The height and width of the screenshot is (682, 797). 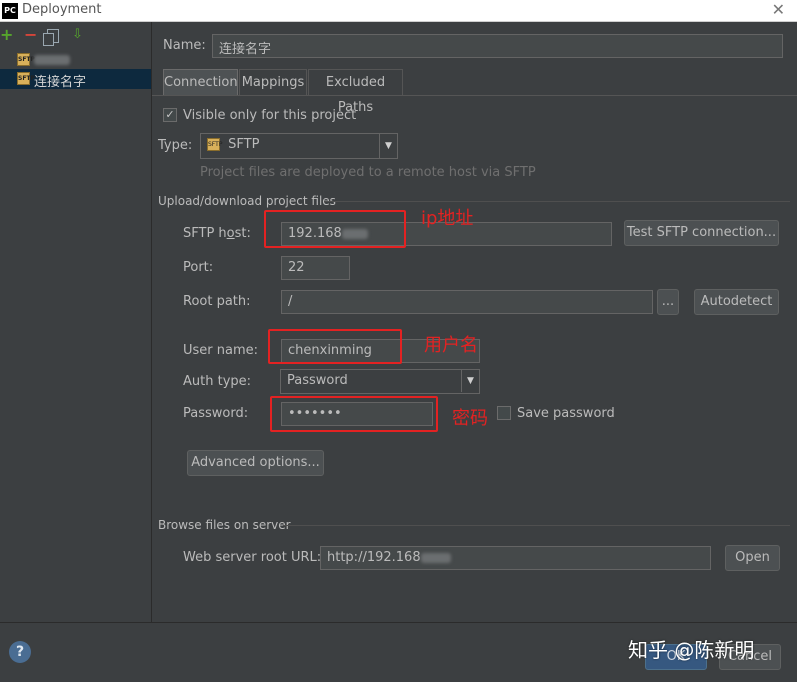 I want to click on server-item-selected: SFTP 连接名字, so click(x=75, y=79).